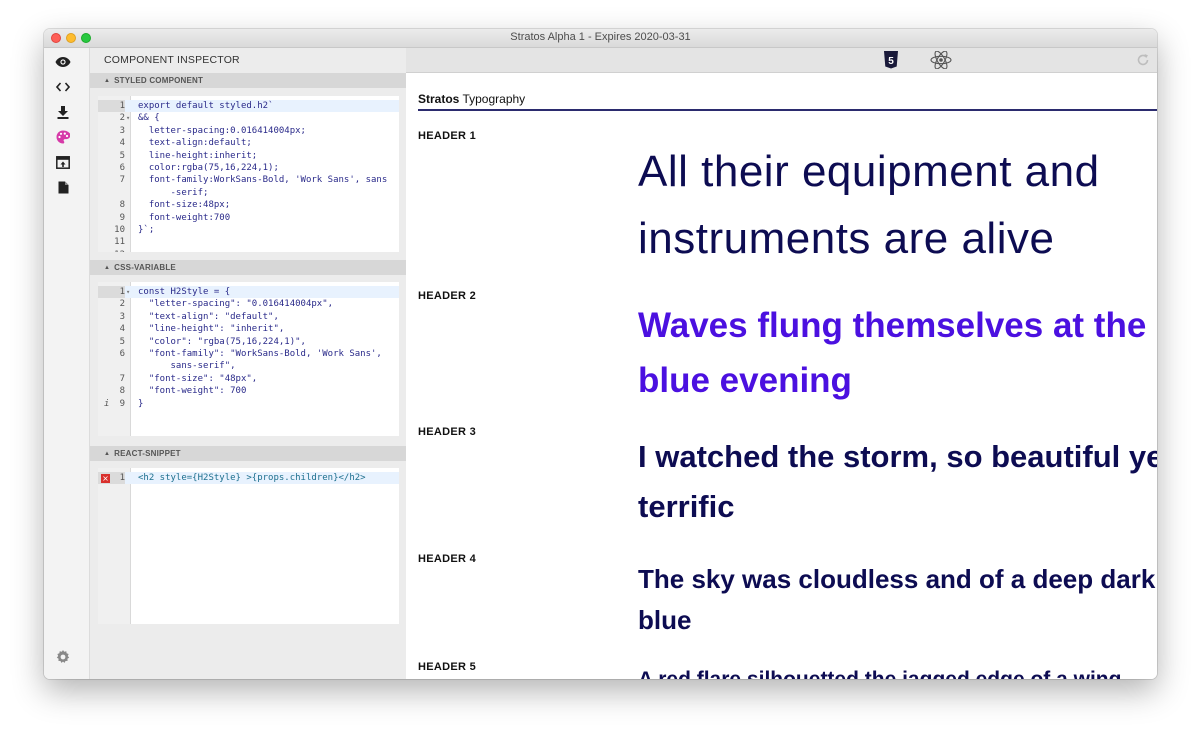 Image resolution: width=1200 pixels, height=736 pixels. What do you see at coordinates (447, 296) in the screenshot?
I see `header-2-label: HEADER 2` at bounding box center [447, 296].